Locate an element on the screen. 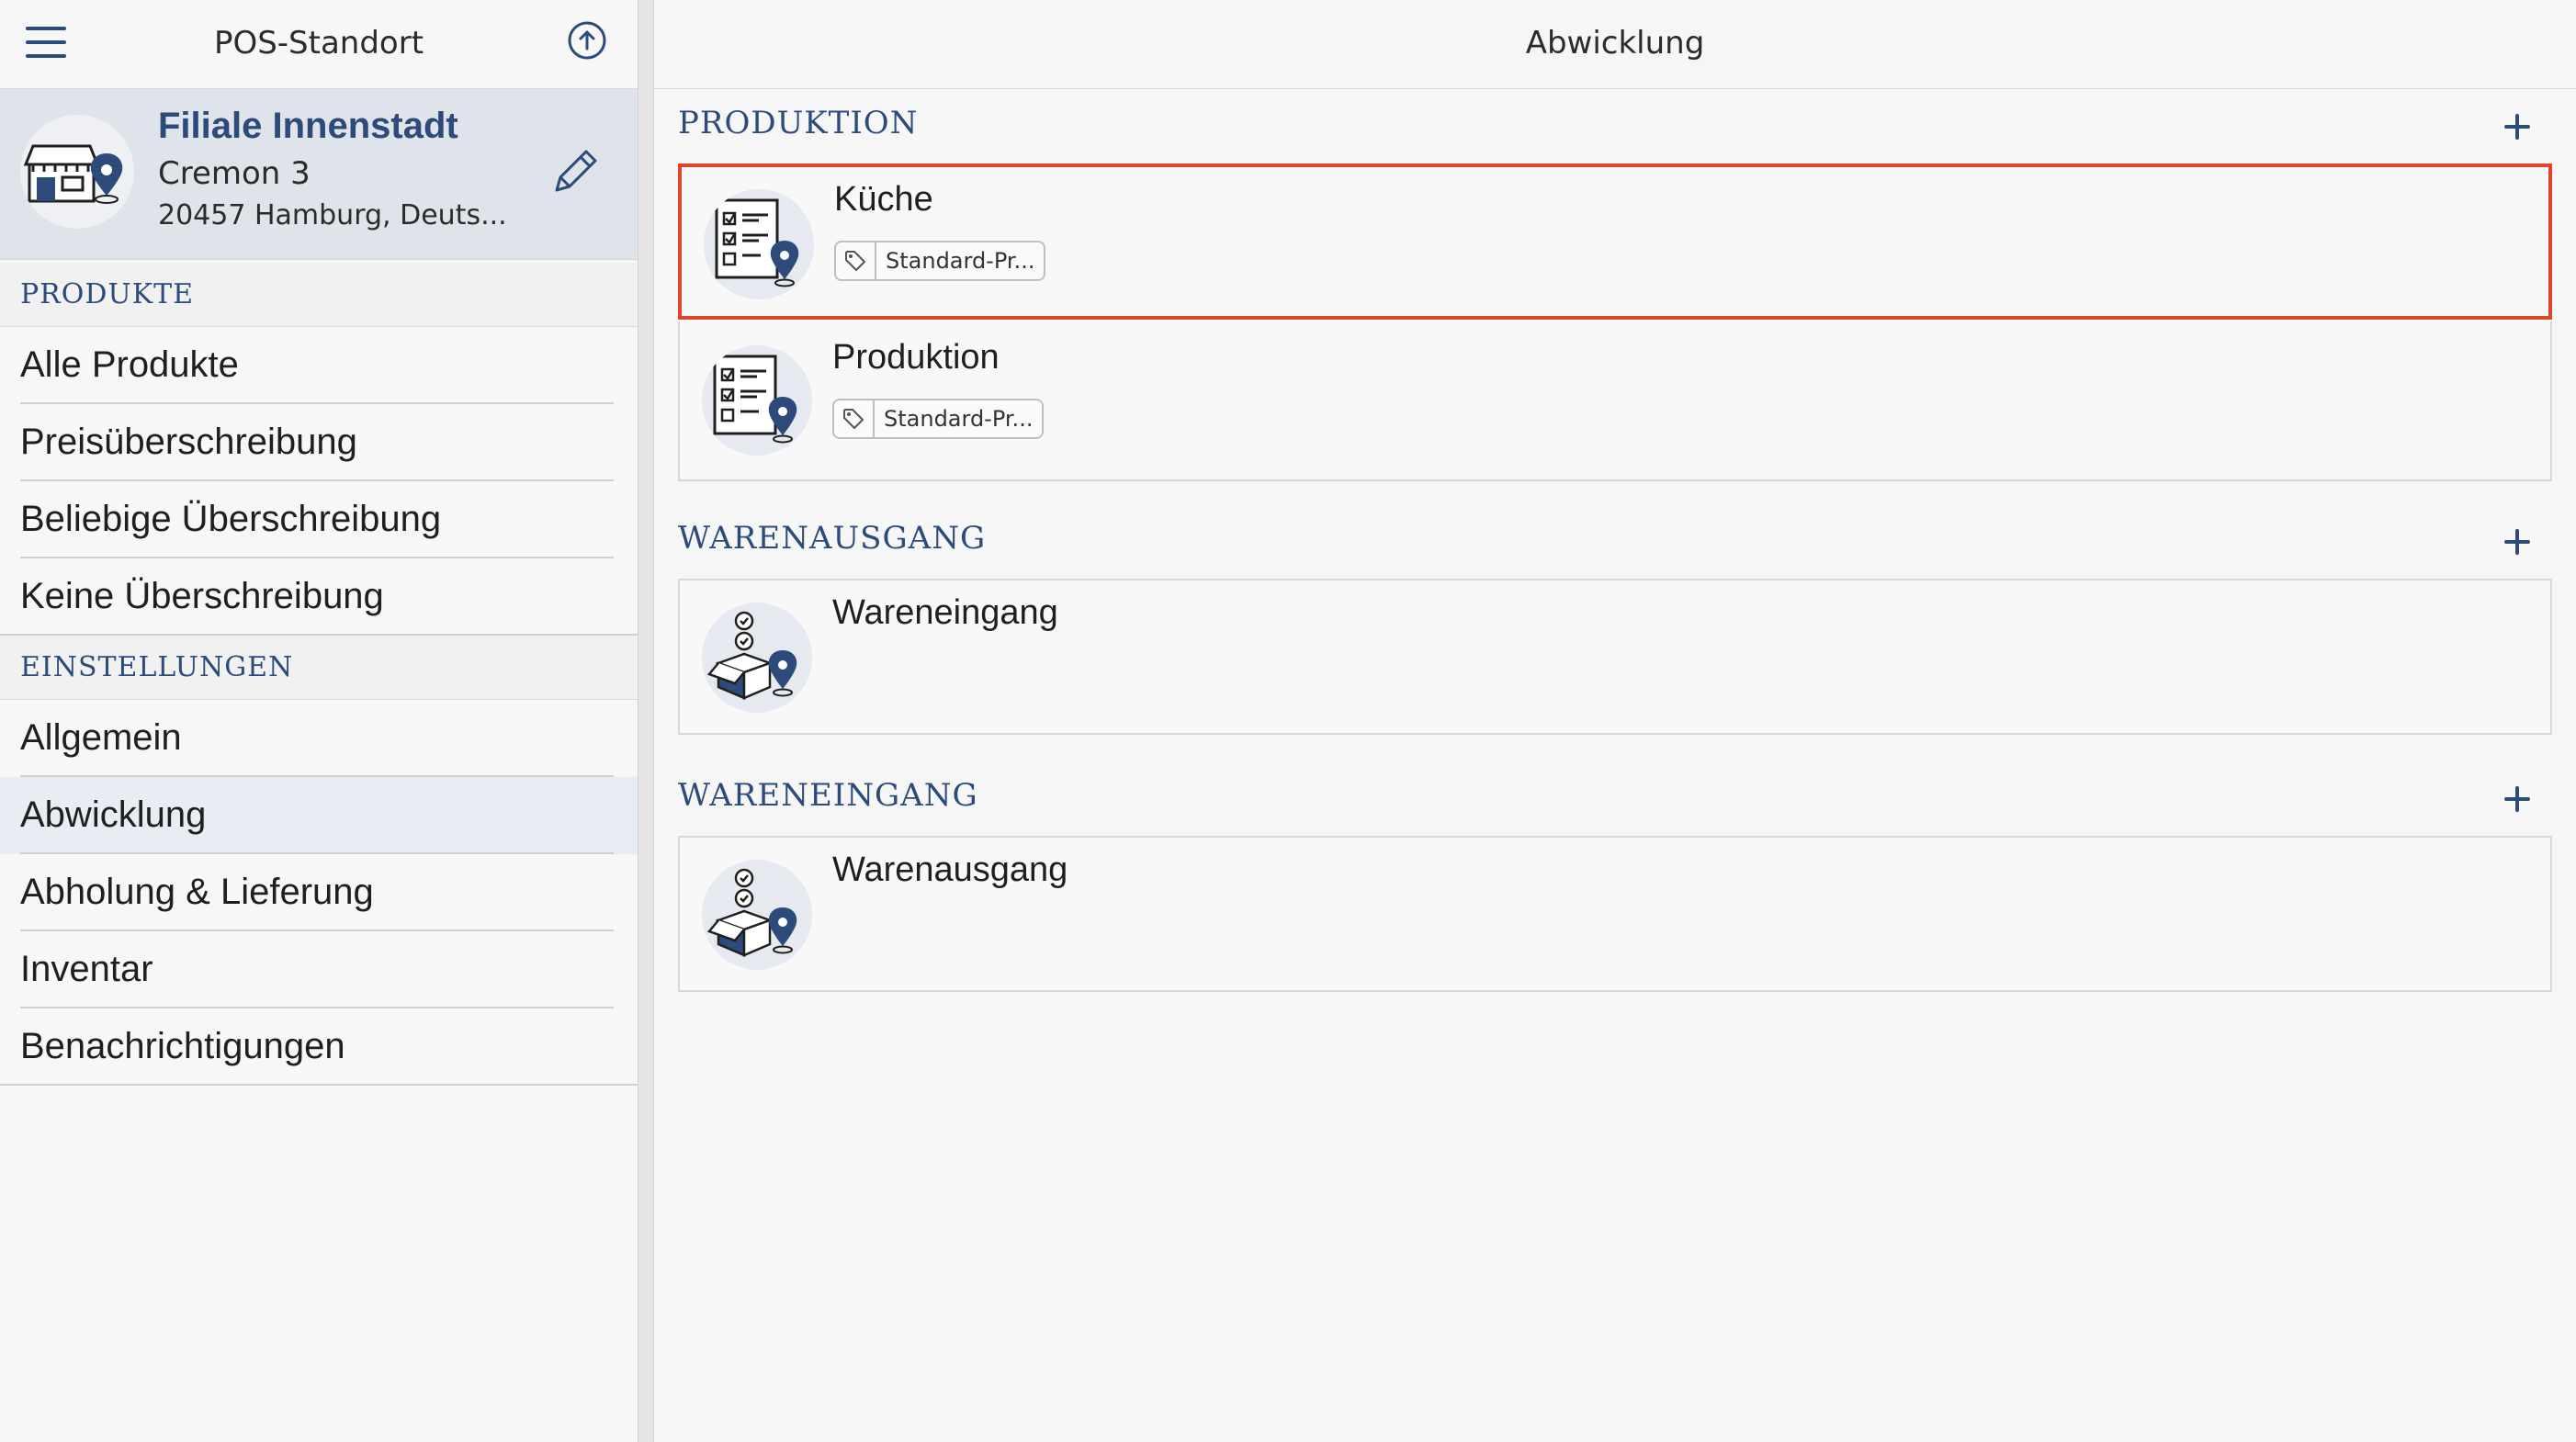 Image resolution: width=2576 pixels, height=1442 pixels. upload-icon is located at coordinates (587, 40).